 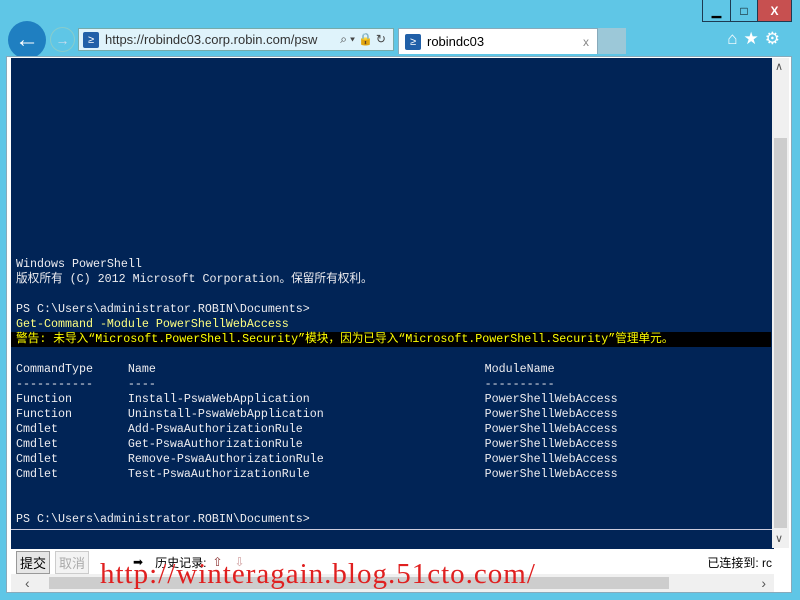 I want to click on scroll-thumb, so click(x=780, y=333).